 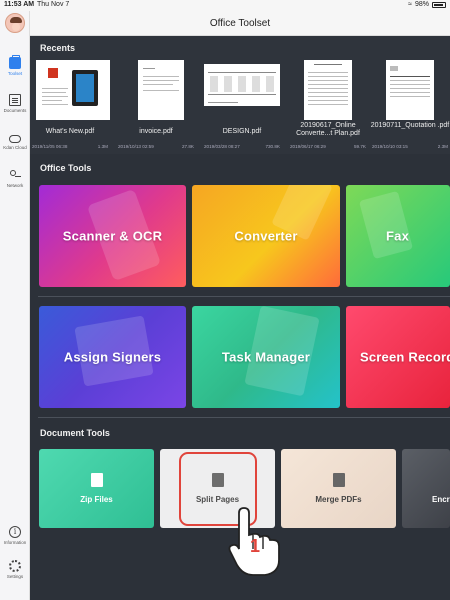 I want to click on file-size: 2.3M, so click(x=442, y=146).